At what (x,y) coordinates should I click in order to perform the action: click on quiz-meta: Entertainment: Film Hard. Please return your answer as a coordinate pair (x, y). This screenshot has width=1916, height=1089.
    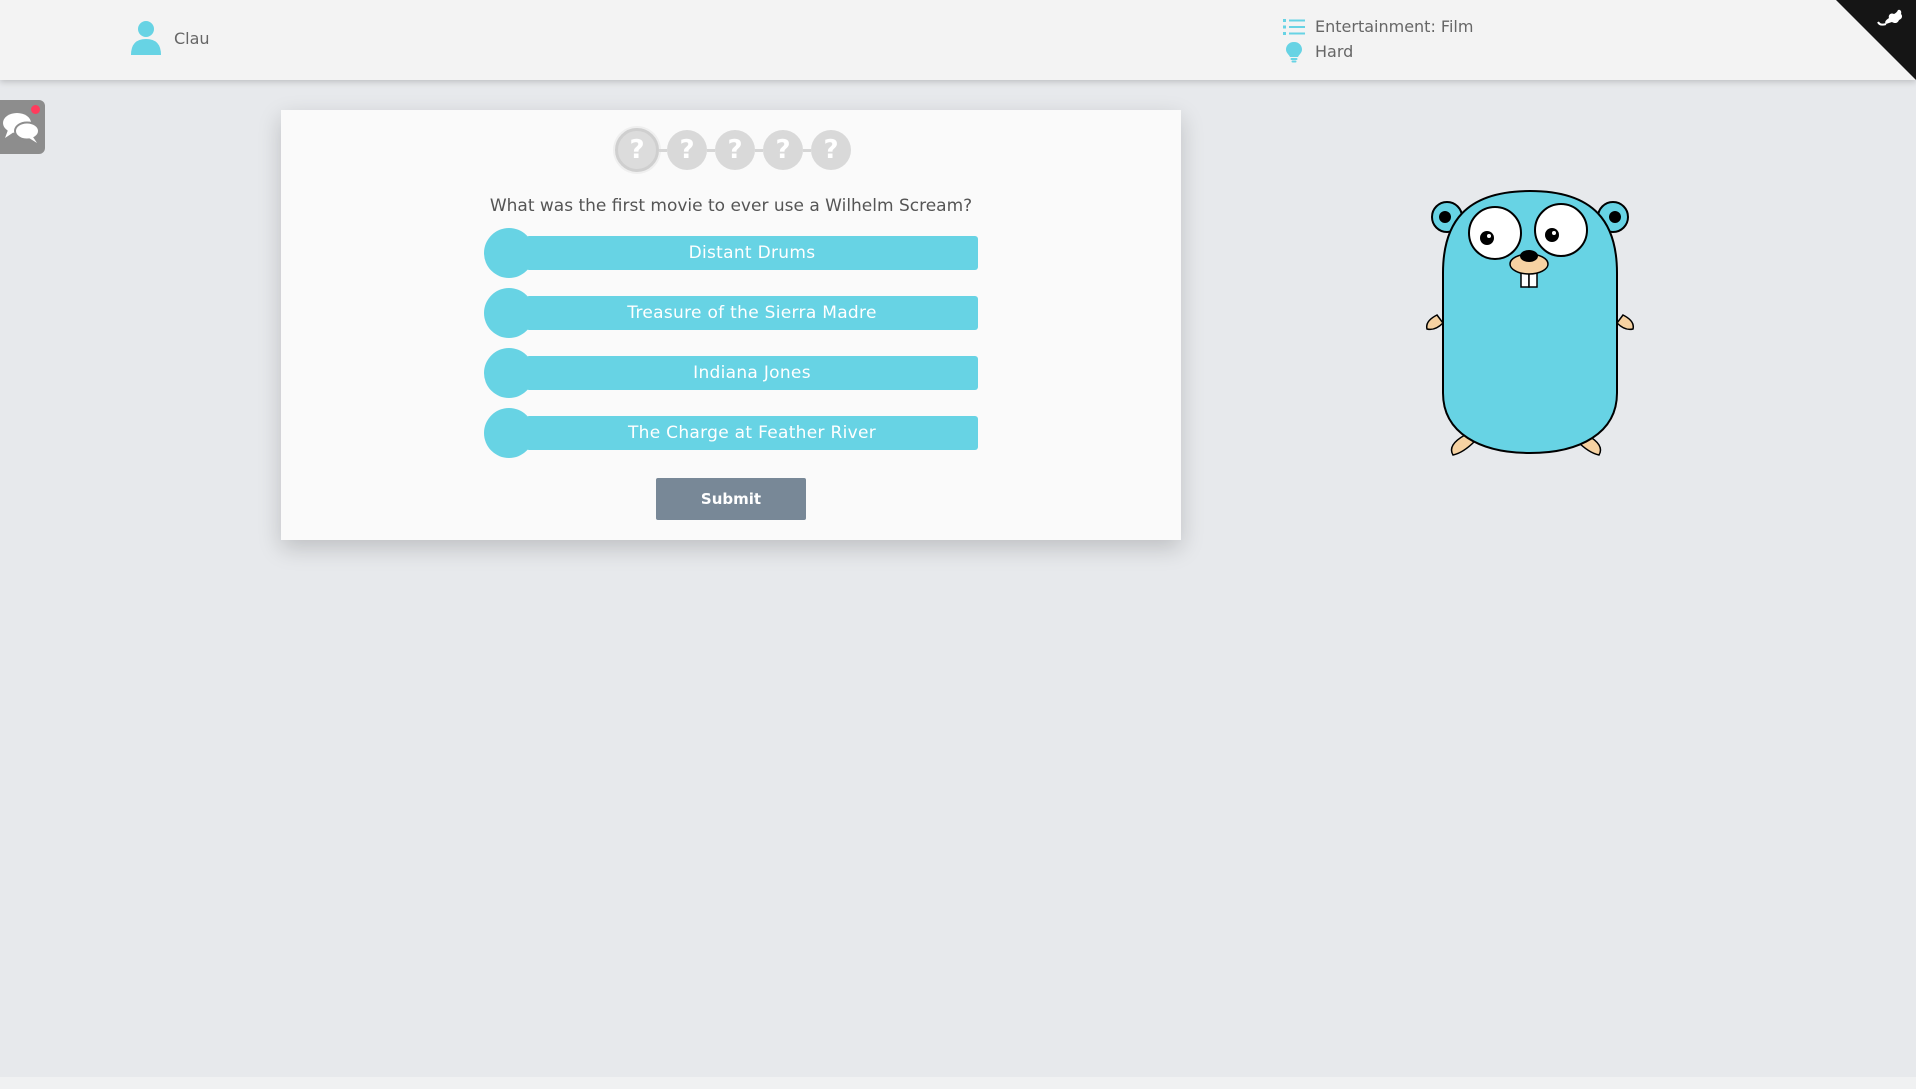
    Looking at the image, I should click on (1378, 39).